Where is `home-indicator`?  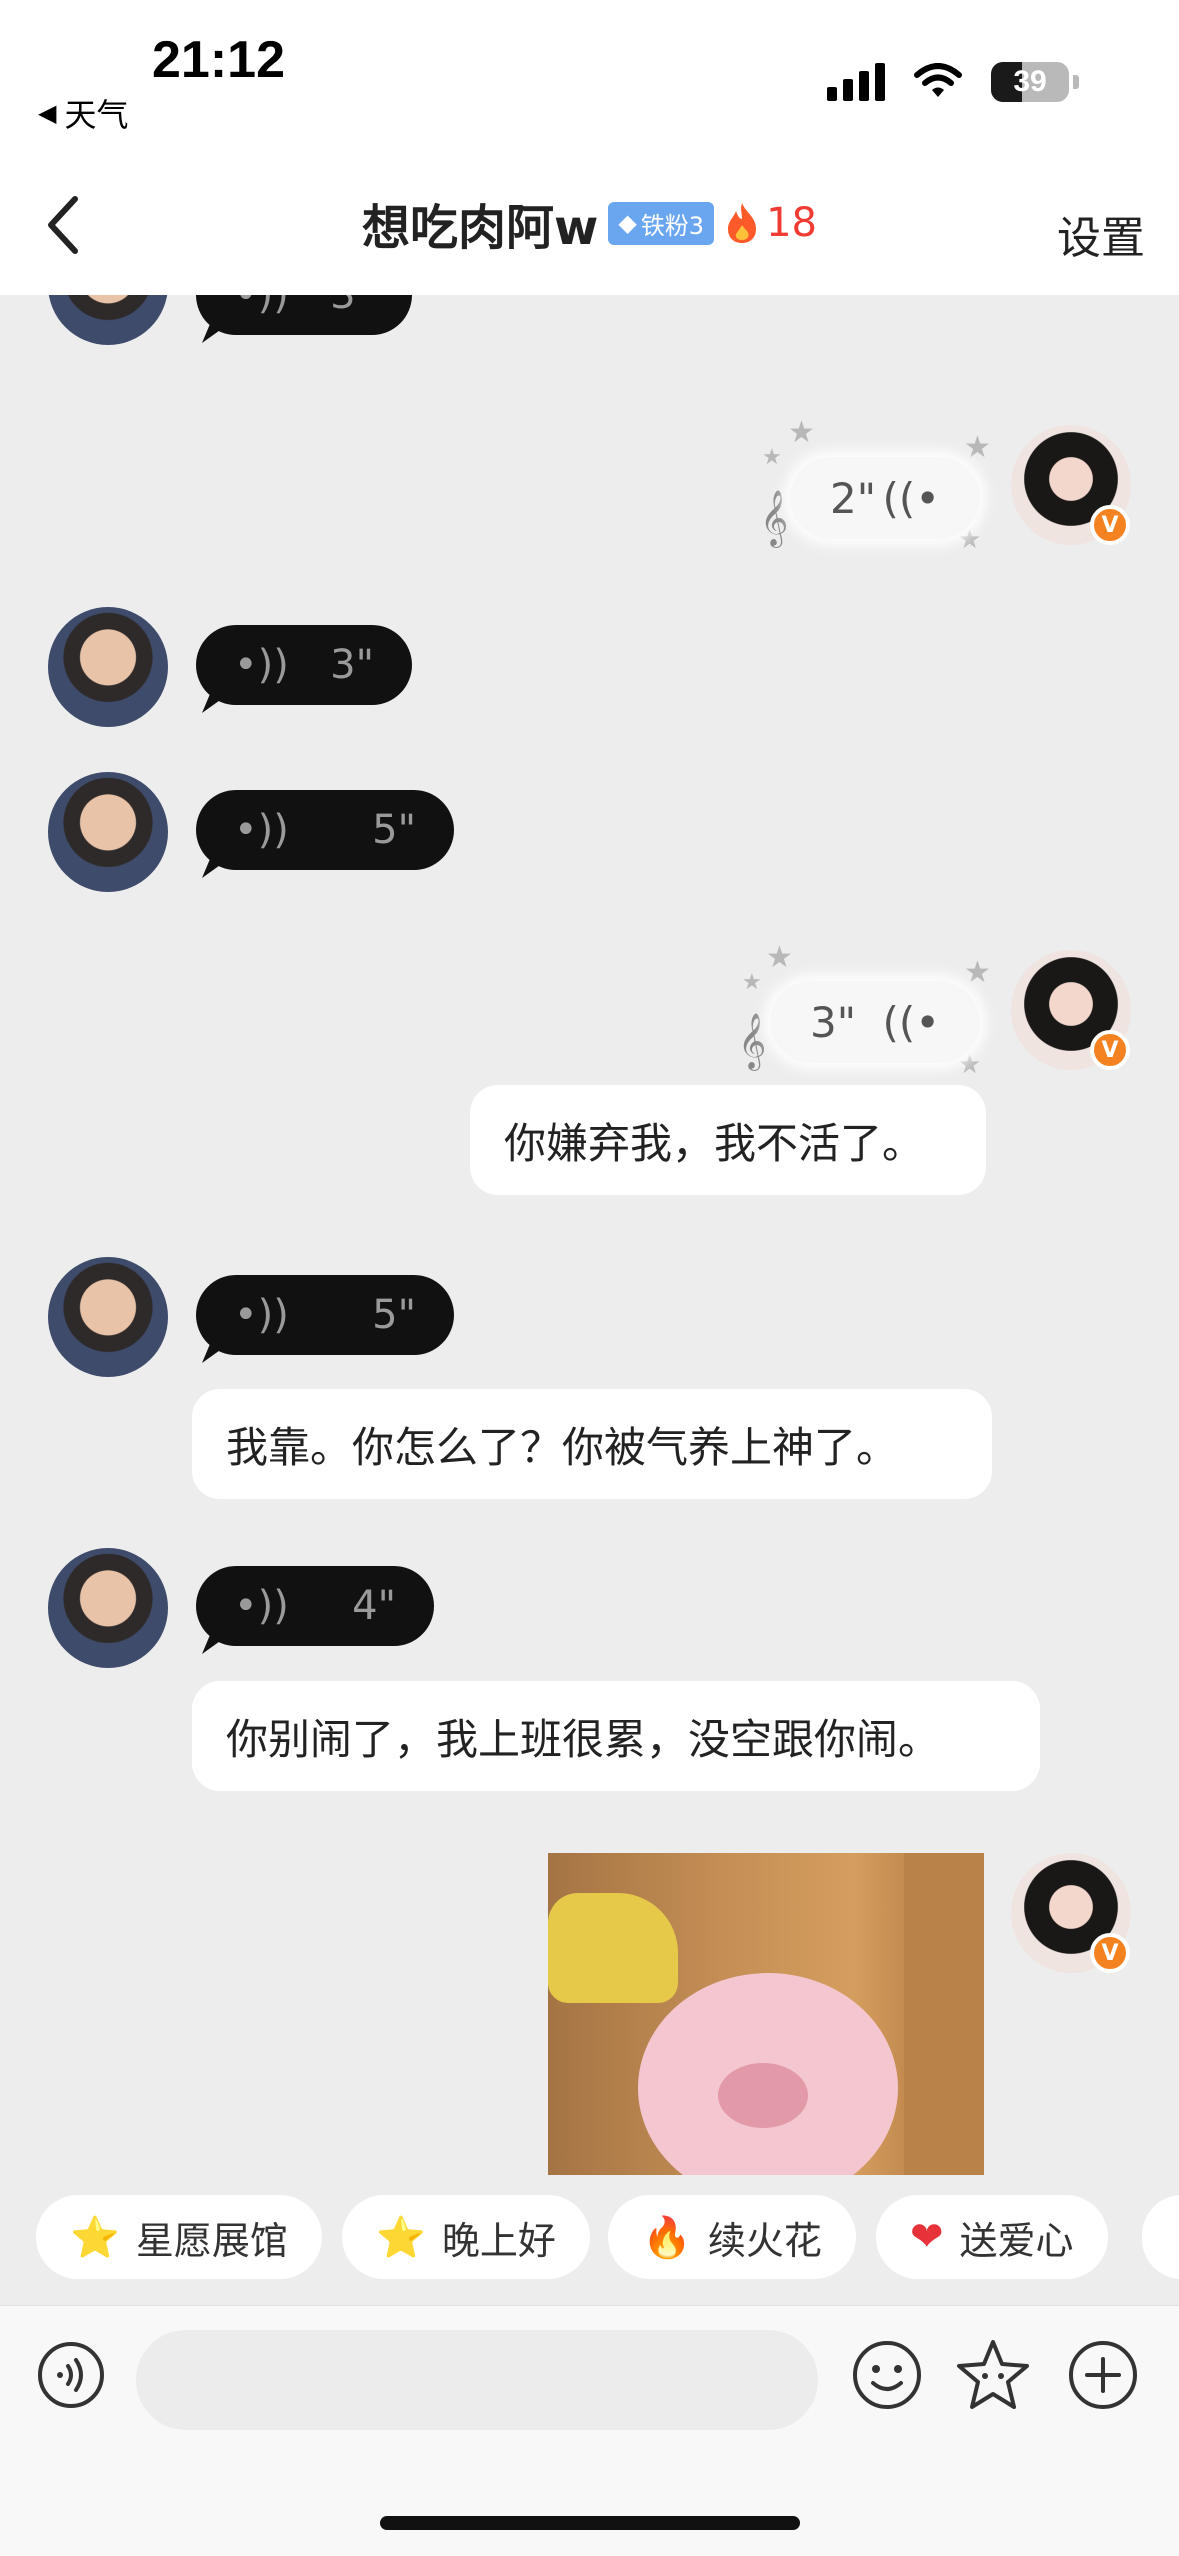 home-indicator is located at coordinates (590, 2523).